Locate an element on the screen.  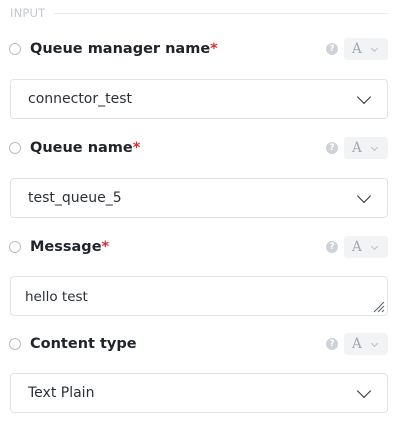
queue-name-select: test_queue_5 is located at coordinates (199, 198).